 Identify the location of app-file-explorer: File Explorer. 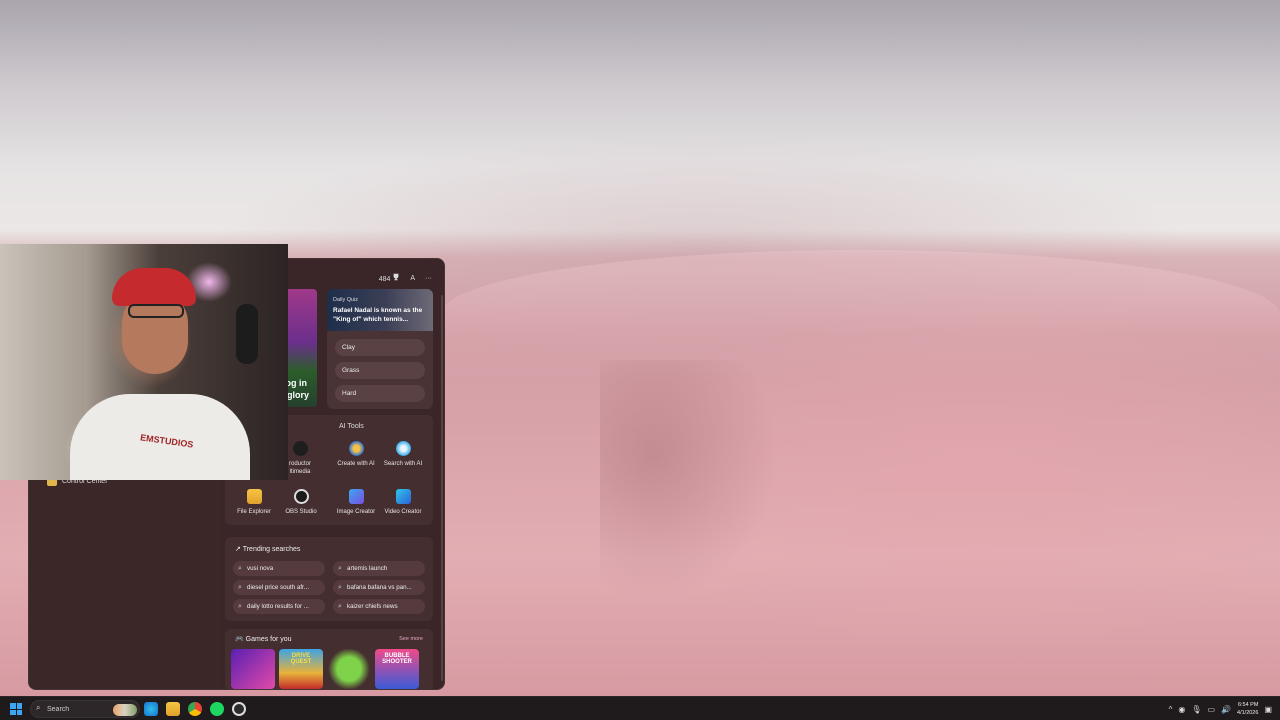
(254, 502).